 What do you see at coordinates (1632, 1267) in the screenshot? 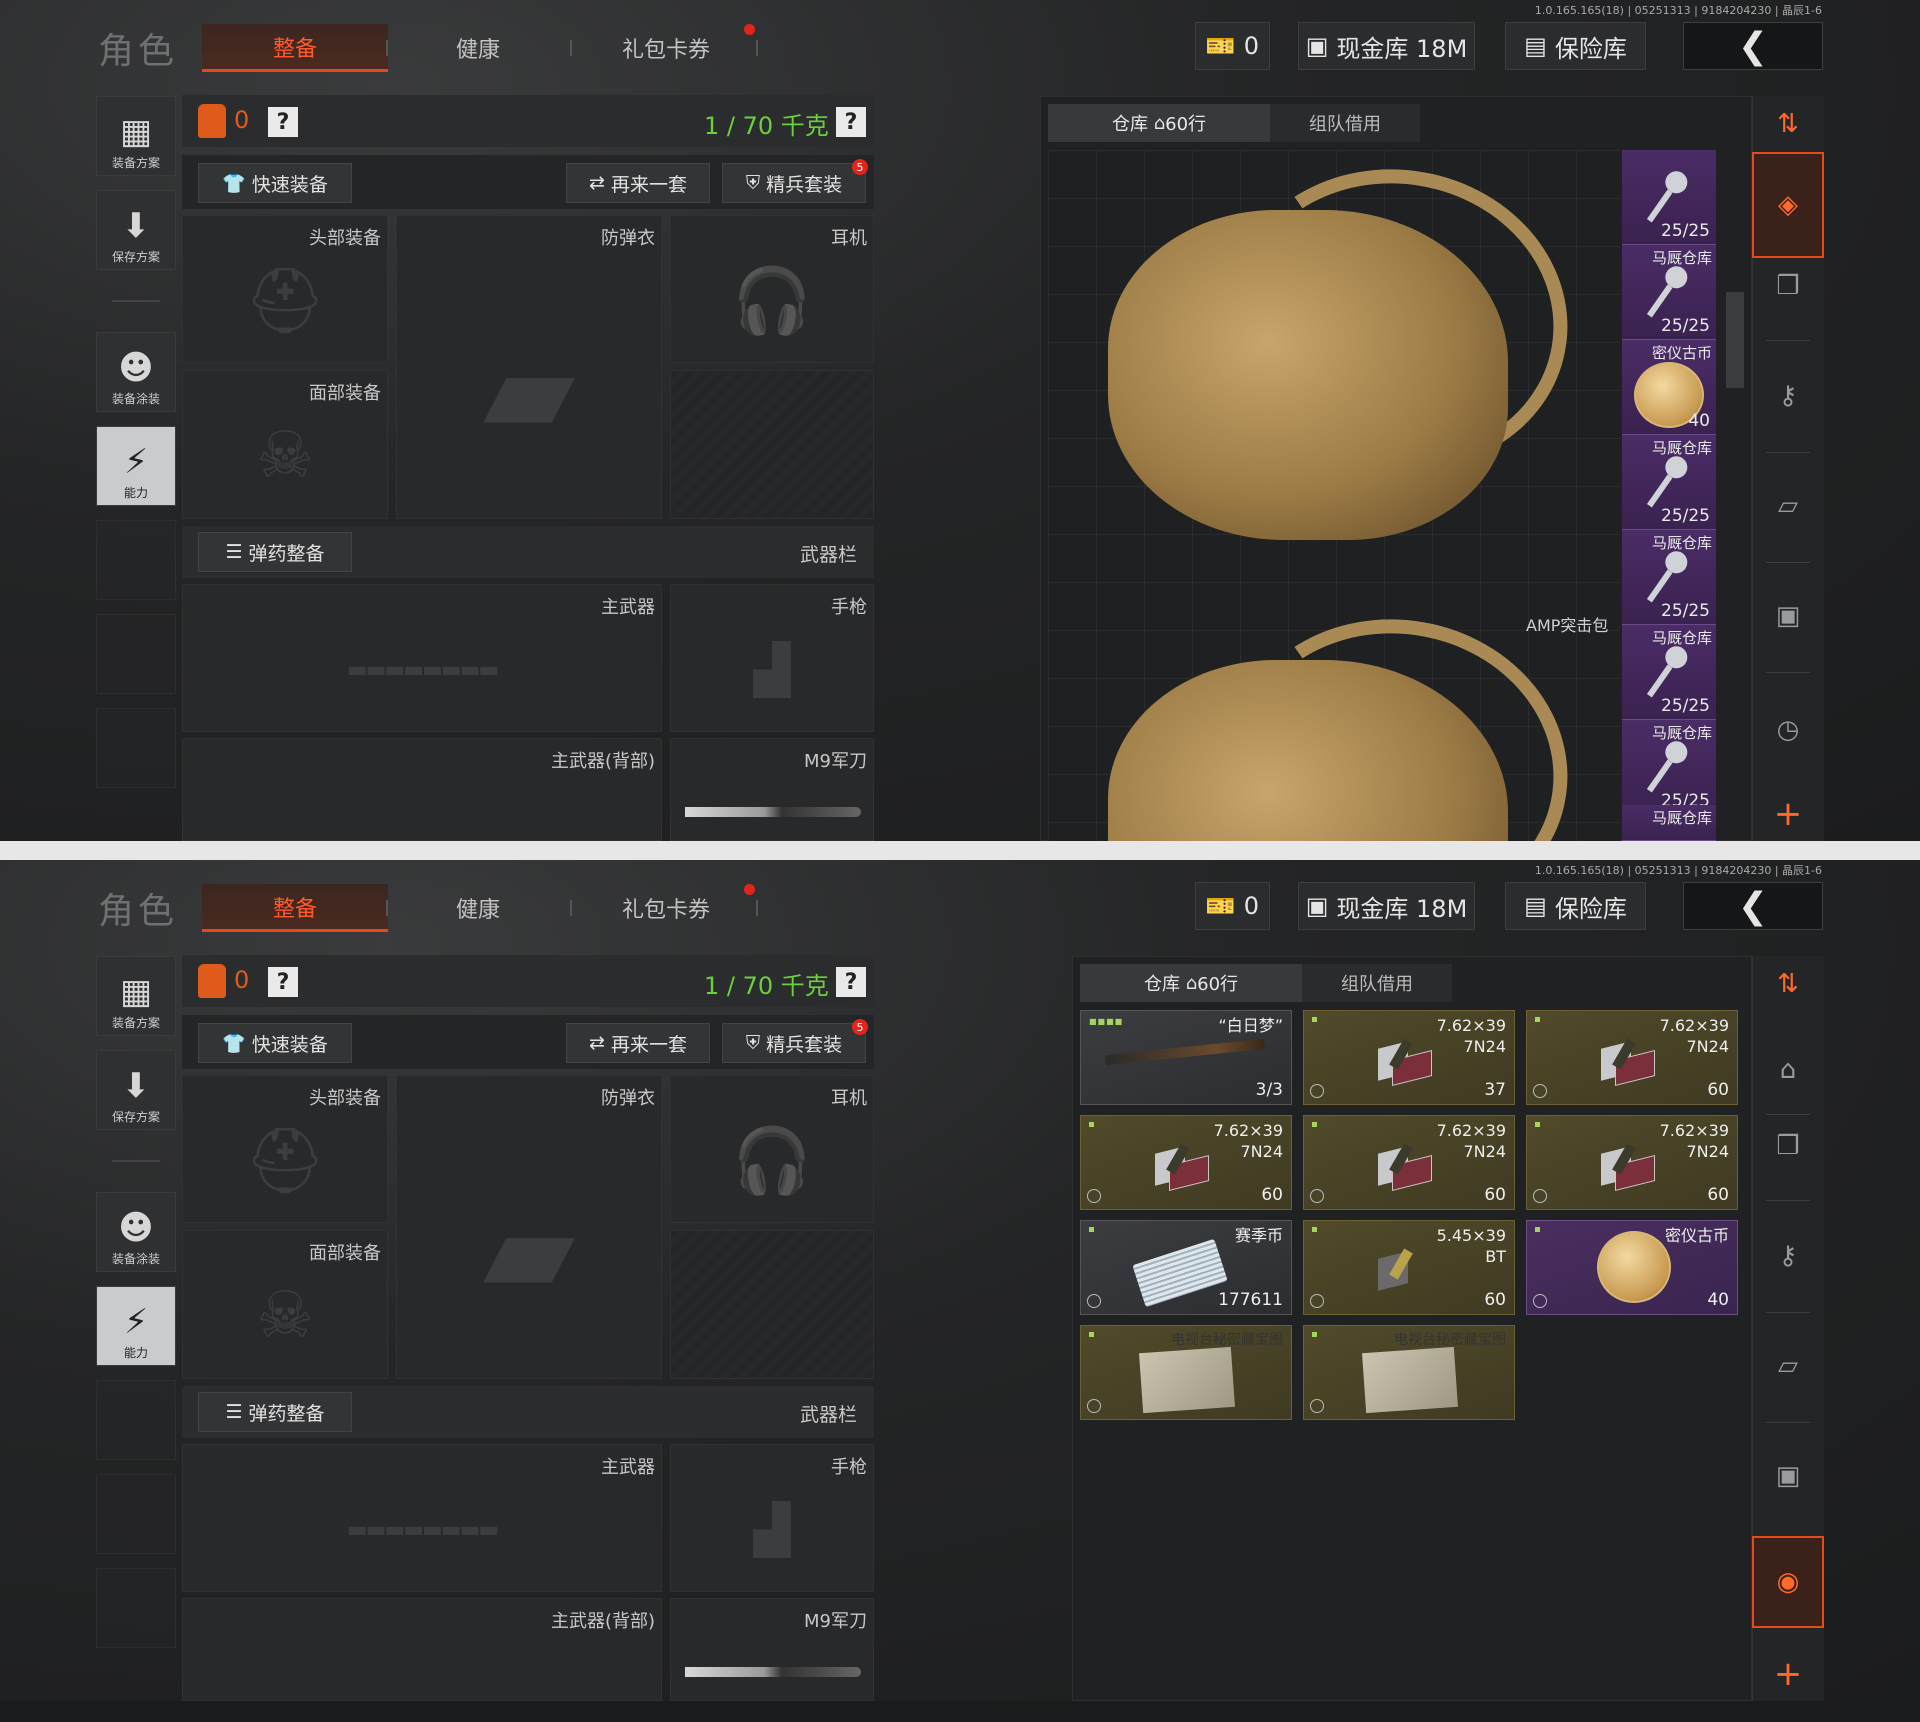
I see `inventory-item: 密仪古币 40` at bounding box center [1632, 1267].